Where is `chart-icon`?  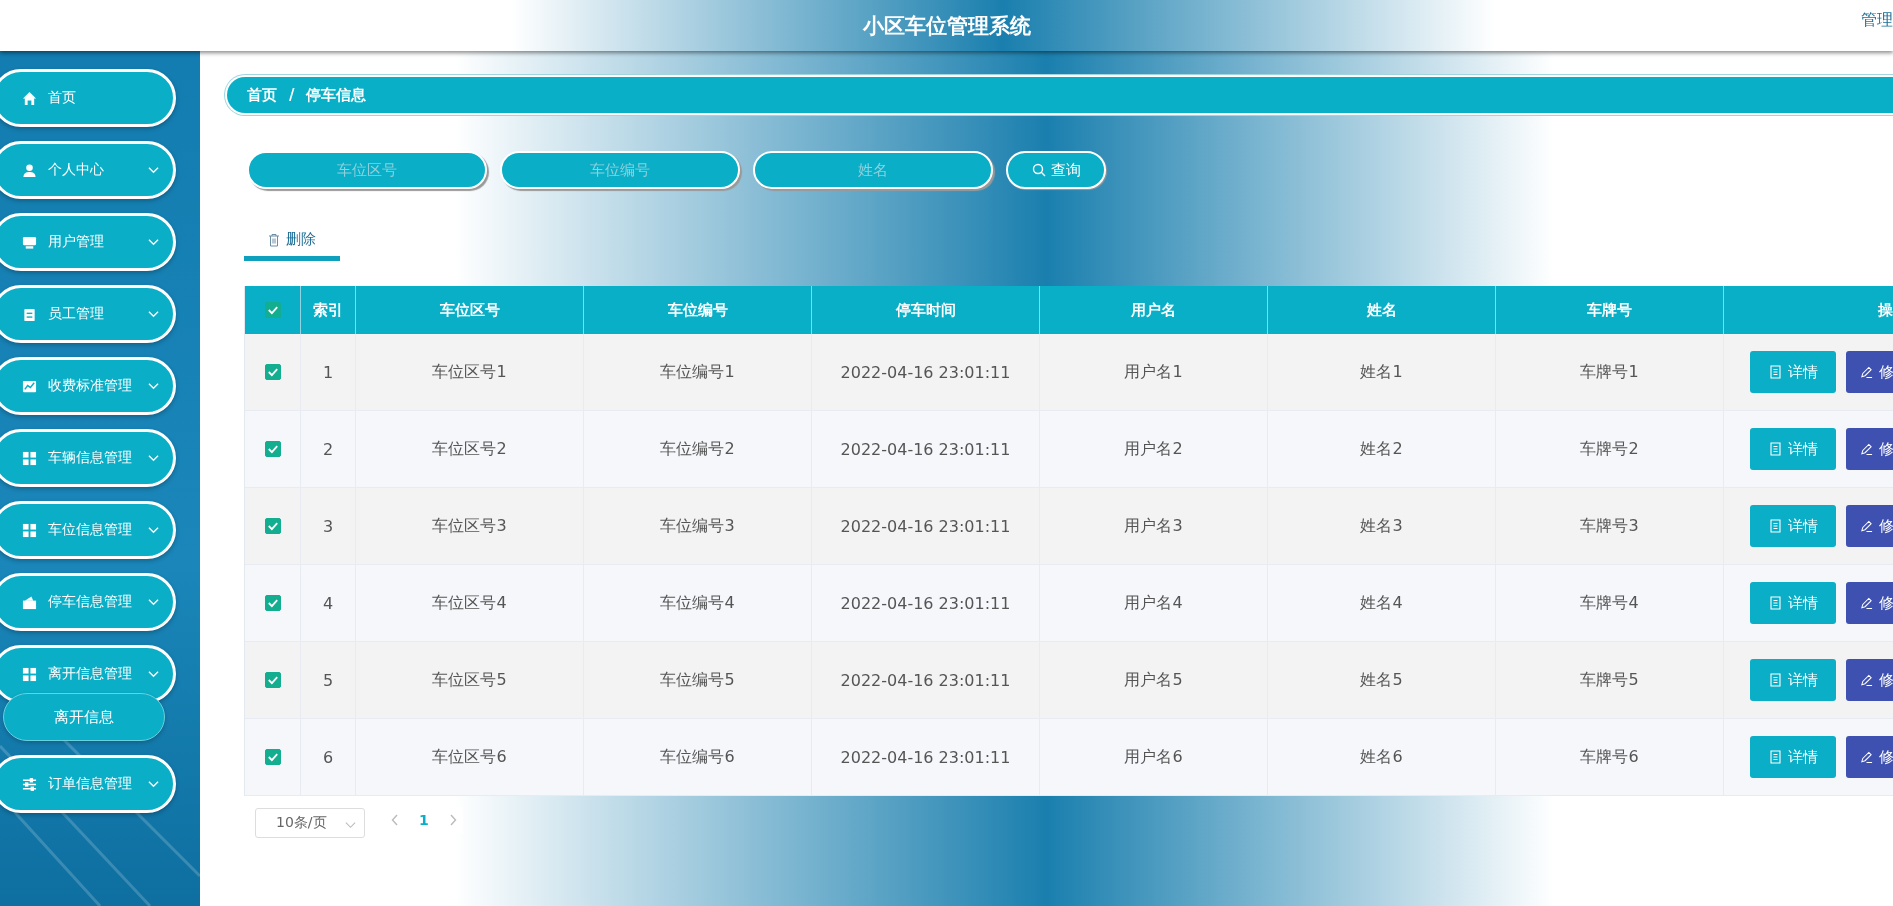
chart-icon is located at coordinates (29, 386).